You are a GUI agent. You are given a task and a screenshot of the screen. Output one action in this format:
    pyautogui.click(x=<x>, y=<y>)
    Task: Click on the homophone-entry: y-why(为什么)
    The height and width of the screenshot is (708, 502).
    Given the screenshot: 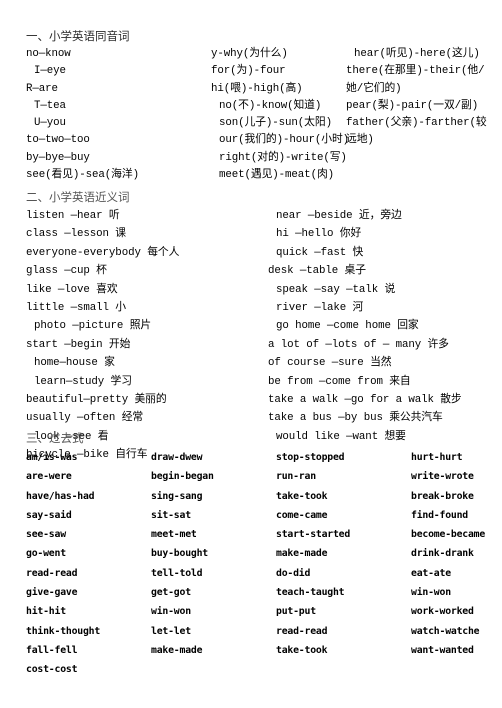 What is the action you would take?
    pyautogui.click(x=249, y=54)
    